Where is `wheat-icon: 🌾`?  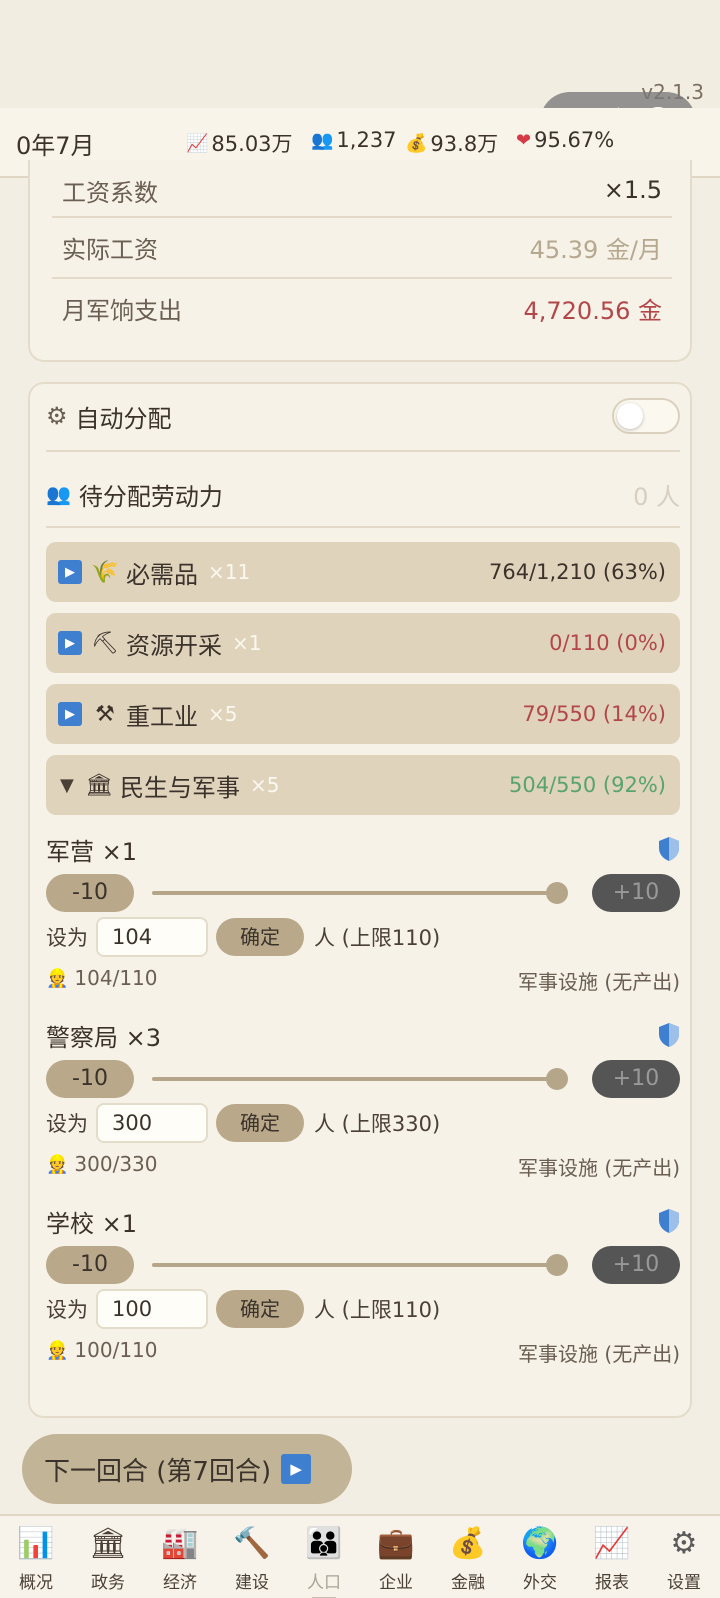
wheat-icon: 🌾 is located at coordinates (105, 572).